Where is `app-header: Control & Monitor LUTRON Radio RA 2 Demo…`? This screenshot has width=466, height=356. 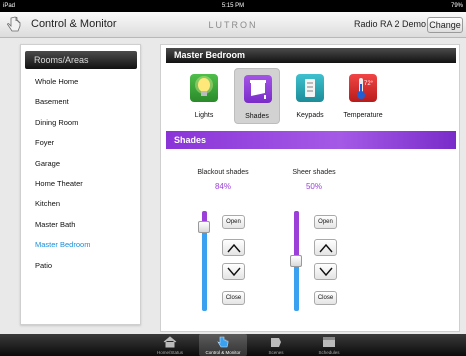 app-header: Control & Monitor LUTRON Radio RA 2 Demo… is located at coordinates (233, 25).